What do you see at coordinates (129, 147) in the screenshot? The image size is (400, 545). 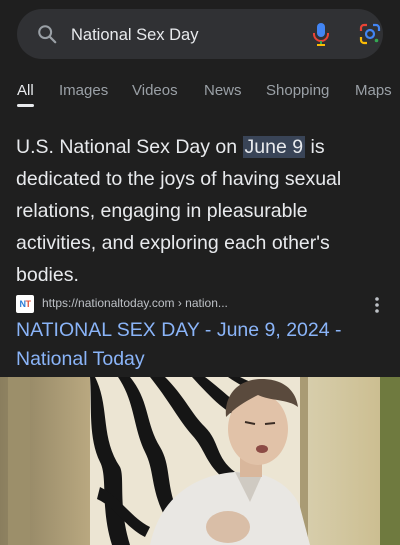 I see `snippet-text-before: U.S. National Sex Day on` at bounding box center [129, 147].